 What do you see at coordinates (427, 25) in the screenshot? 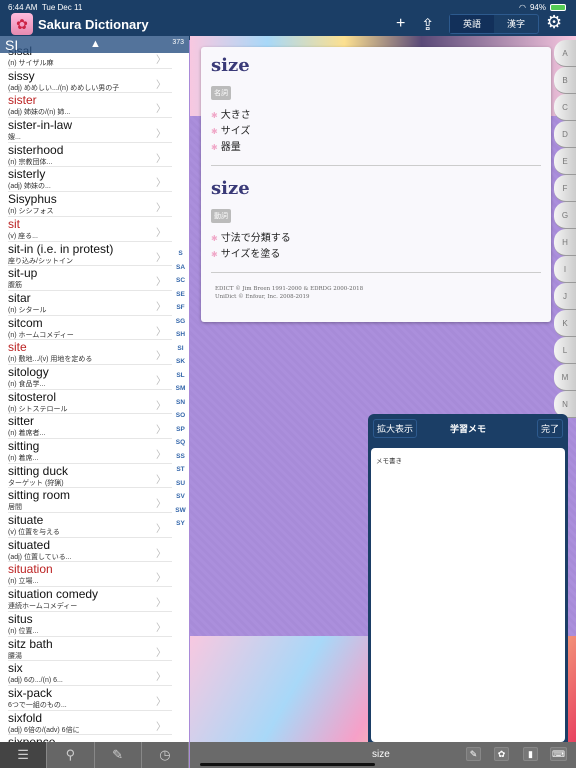
I see `share-icon: ⇪` at bounding box center [427, 25].